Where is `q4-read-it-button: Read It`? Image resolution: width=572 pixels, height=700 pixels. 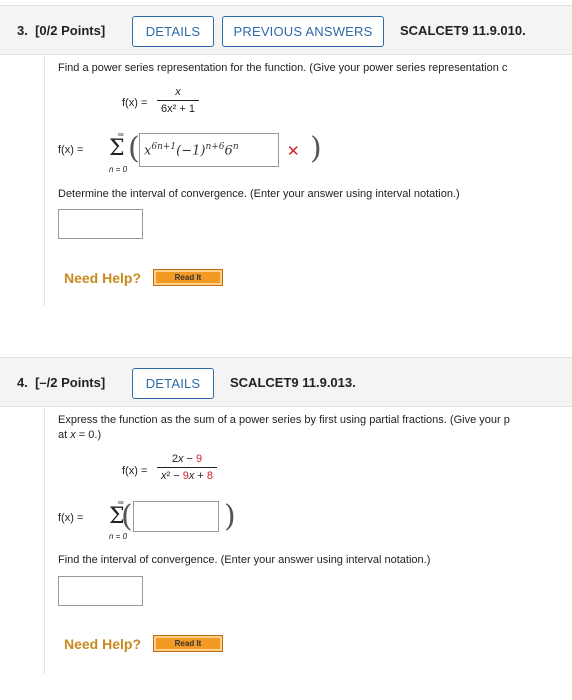
q4-read-it-button: Read It is located at coordinates (188, 643).